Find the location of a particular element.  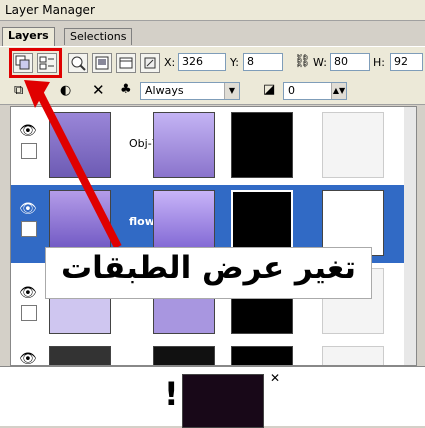

annotation-callout: تغير عرض الطبقات is located at coordinates (208, 273).